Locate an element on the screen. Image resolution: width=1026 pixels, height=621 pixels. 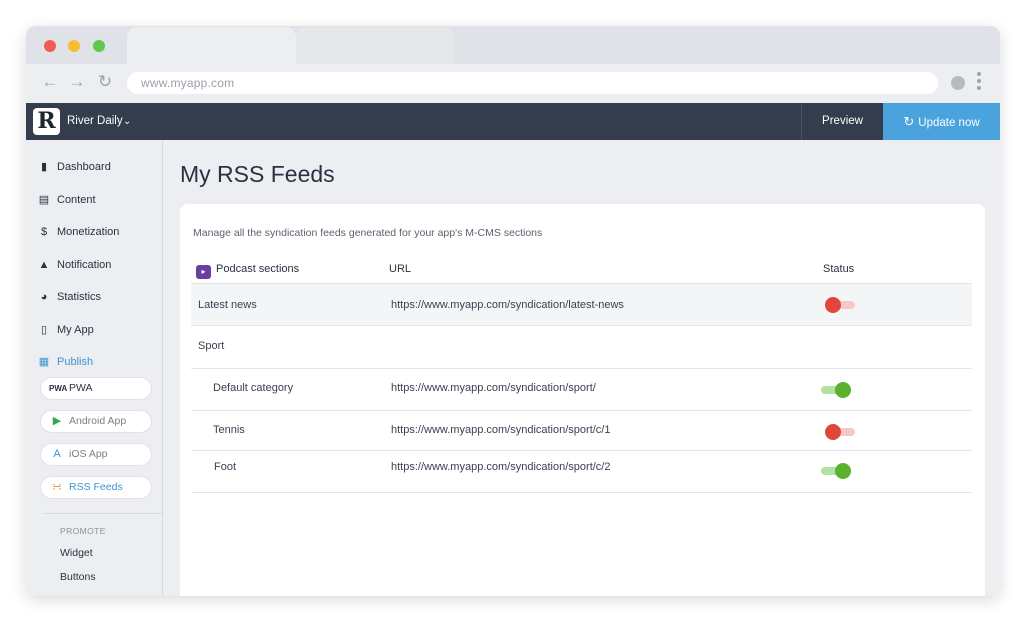
dollar-icon: $ is located at coordinates (44, 232).